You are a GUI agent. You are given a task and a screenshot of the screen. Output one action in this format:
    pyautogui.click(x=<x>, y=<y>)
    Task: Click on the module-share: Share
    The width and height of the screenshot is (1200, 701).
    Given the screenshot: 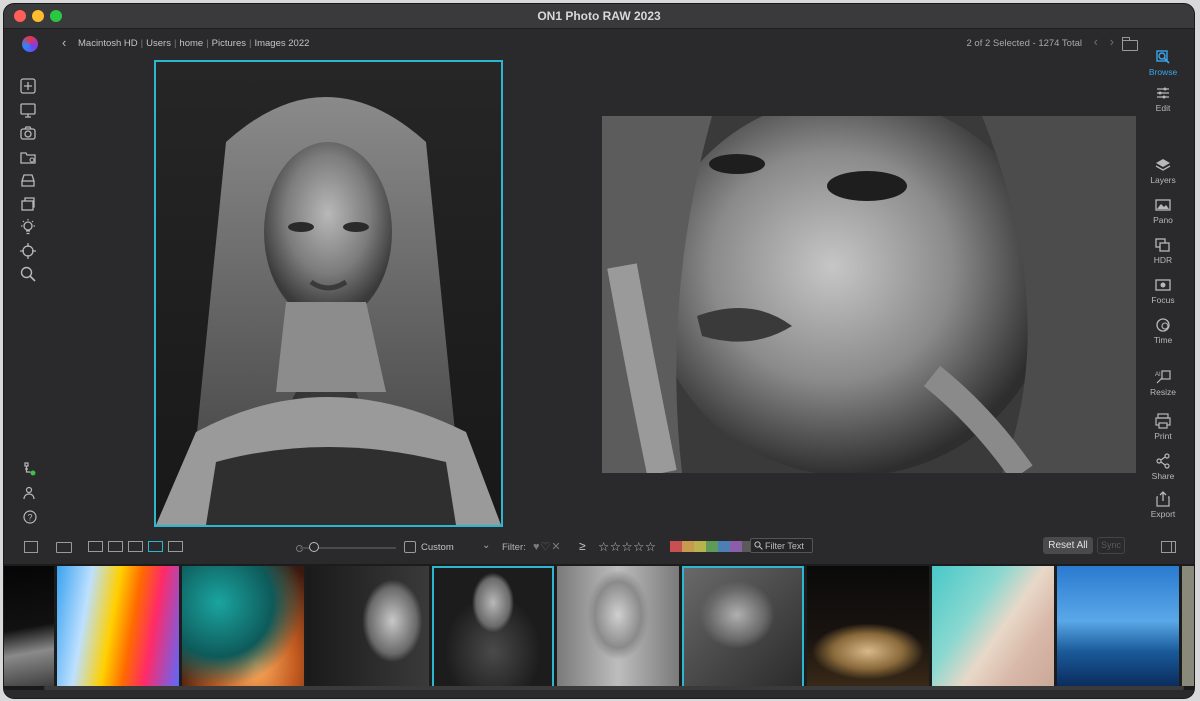 What is the action you would take?
    pyautogui.click(x=1163, y=471)
    